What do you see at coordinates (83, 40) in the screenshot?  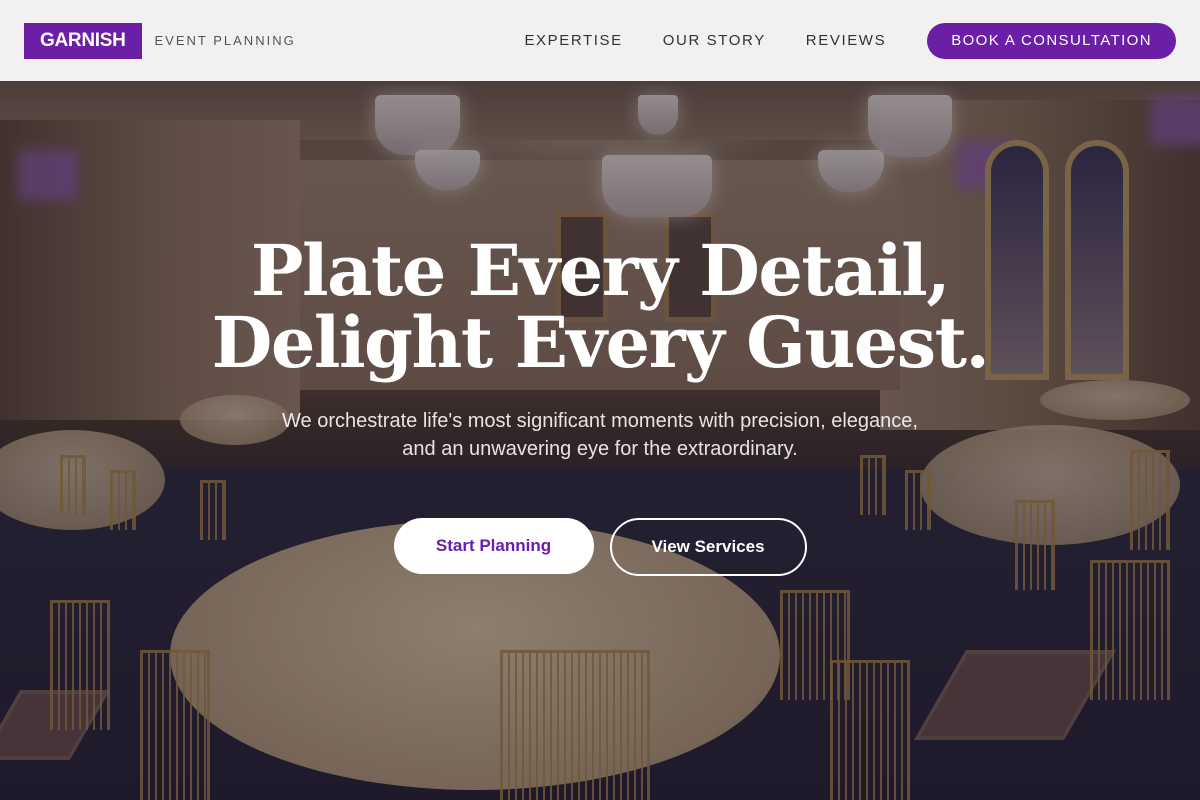 I see `brand-logo: GARNISH` at bounding box center [83, 40].